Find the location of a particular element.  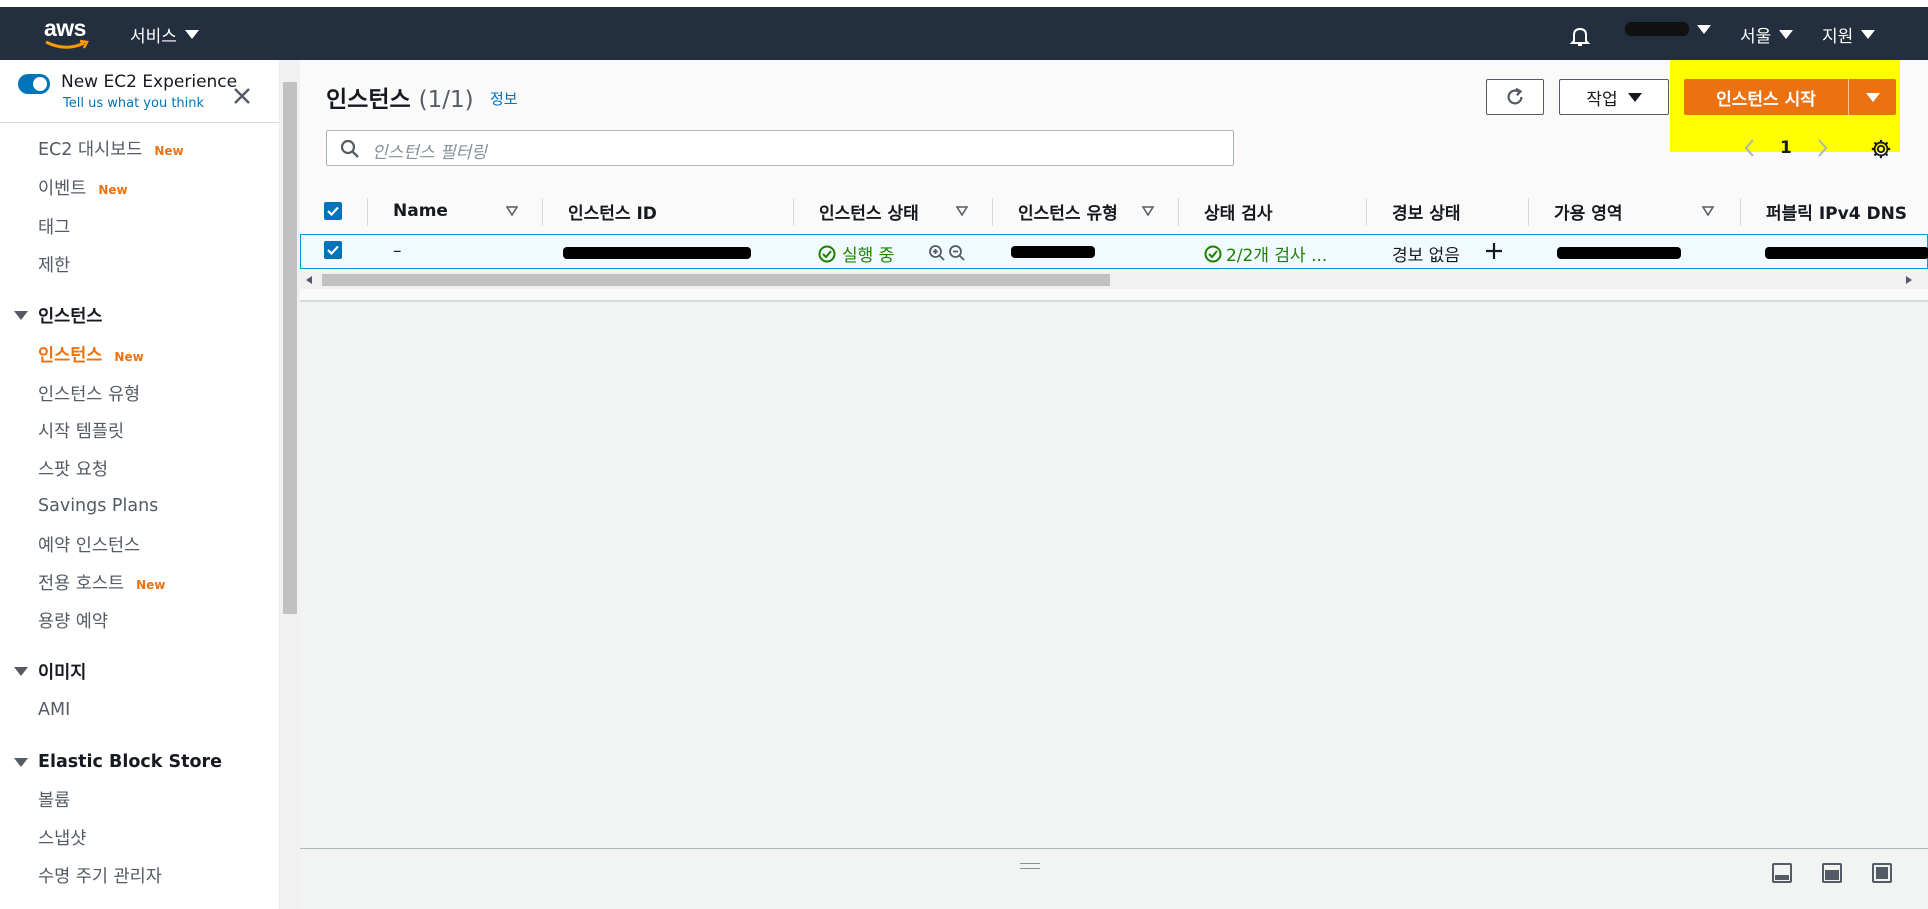

instance-count: (1/1) is located at coordinates (446, 100).